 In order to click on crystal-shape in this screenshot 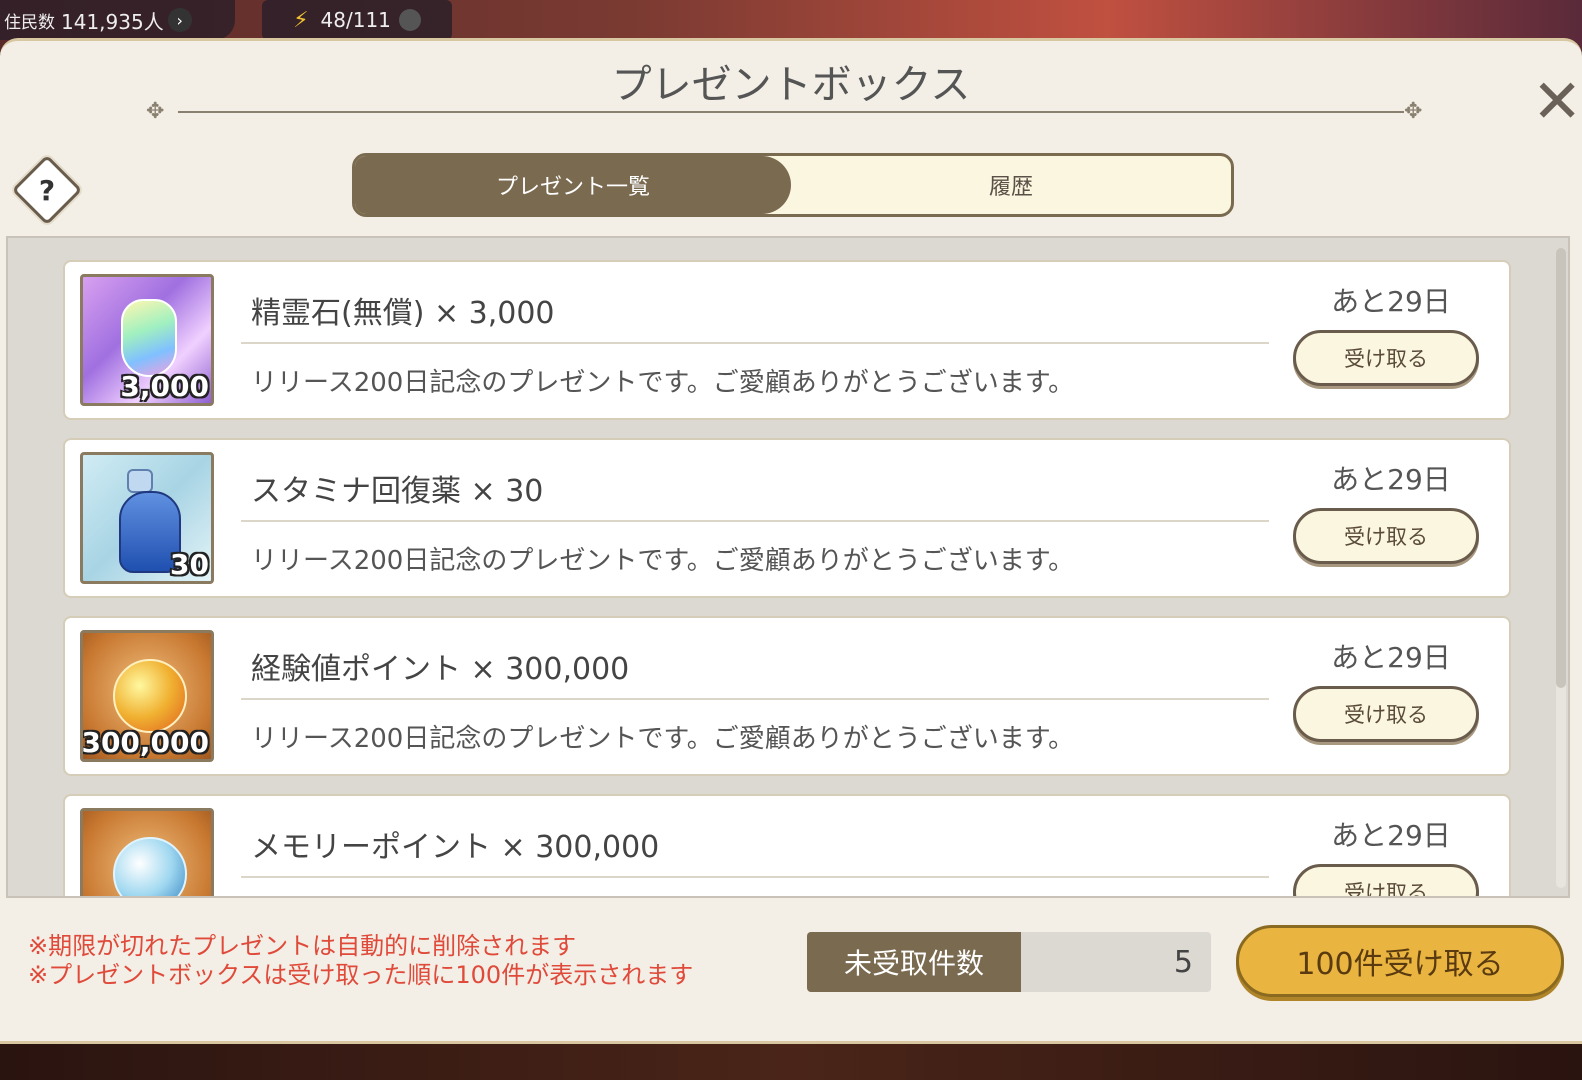, I will do `click(149, 338)`.